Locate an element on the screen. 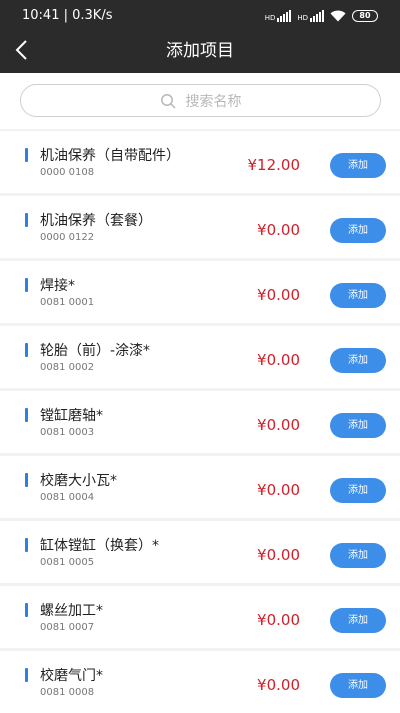 The image size is (400, 713). search-placeholder: 搜索名称 is located at coordinates (213, 101).